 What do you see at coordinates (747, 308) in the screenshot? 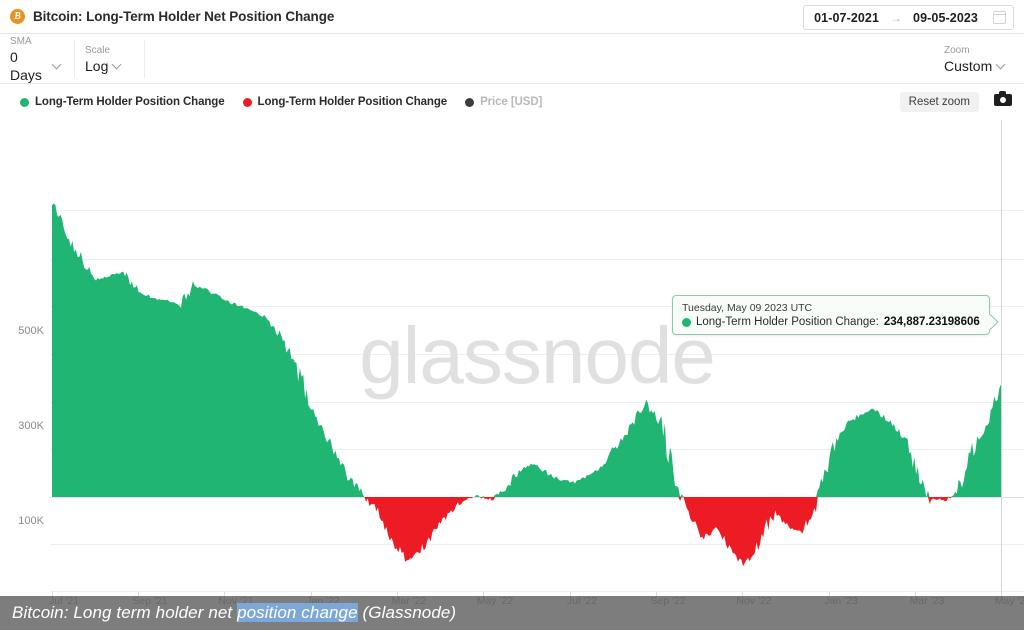
I see `tooltip-date: Tuesday, May 09 2023 UTC` at bounding box center [747, 308].